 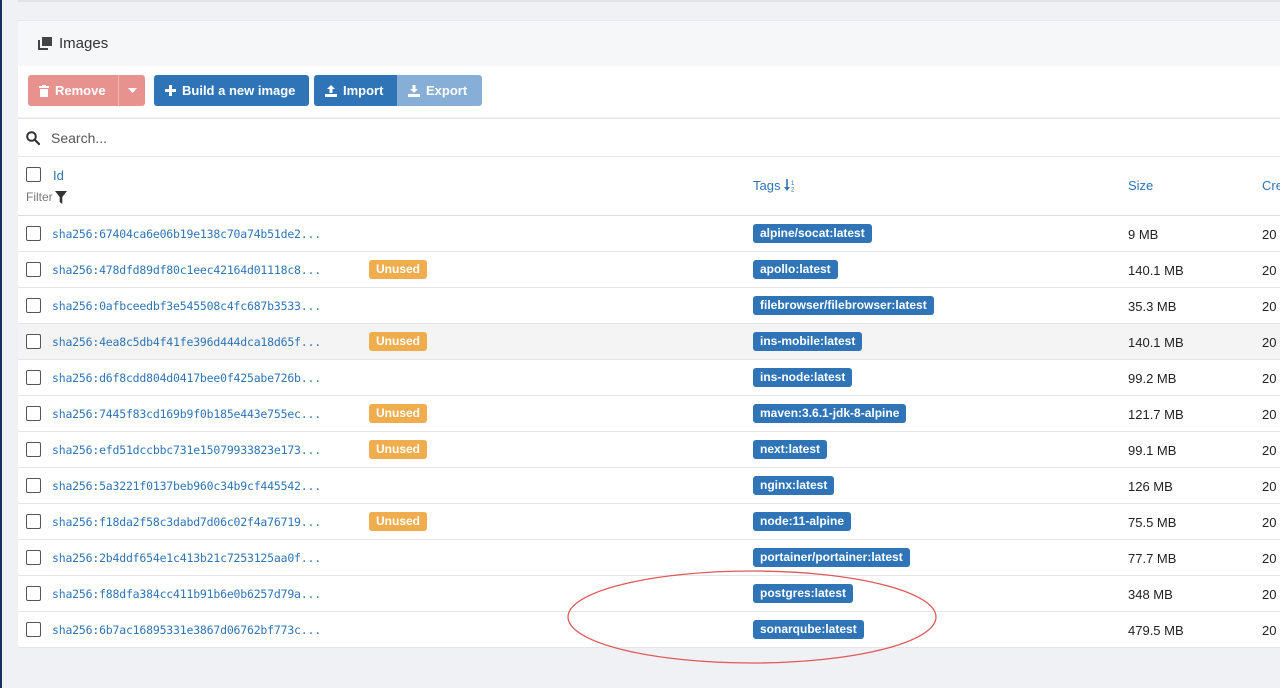 What do you see at coordinates (447, 90) in the screenshot?
I see `export-button-label: Export` at bounding box center [447, 90].